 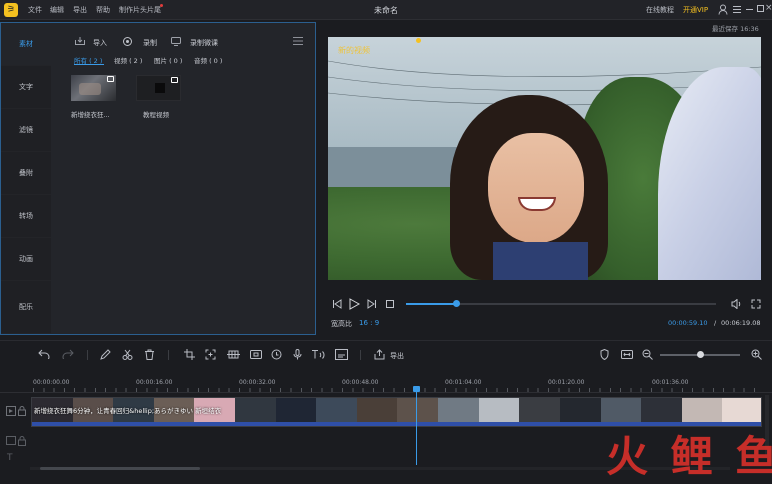 What do you see at coordinates (26, 44) in the screenshot?
I see `sidebar-item-media: 素材` at bounding box center [26, 44].